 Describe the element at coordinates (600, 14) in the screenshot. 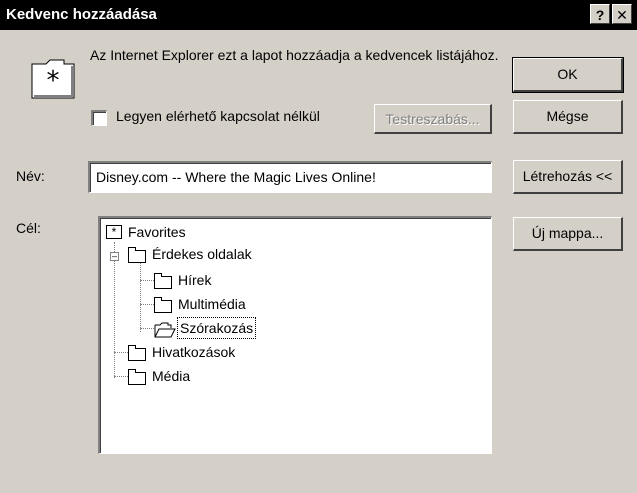

I see `help-button: ?` at that location.